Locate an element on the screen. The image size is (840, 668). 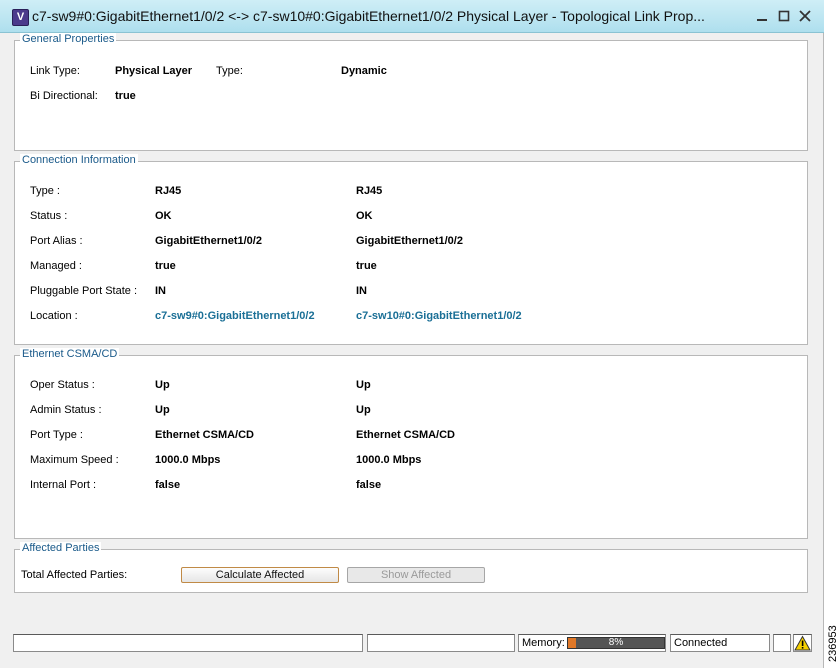
link-type-value: Physical Layer is located at coordinates (154, 71).